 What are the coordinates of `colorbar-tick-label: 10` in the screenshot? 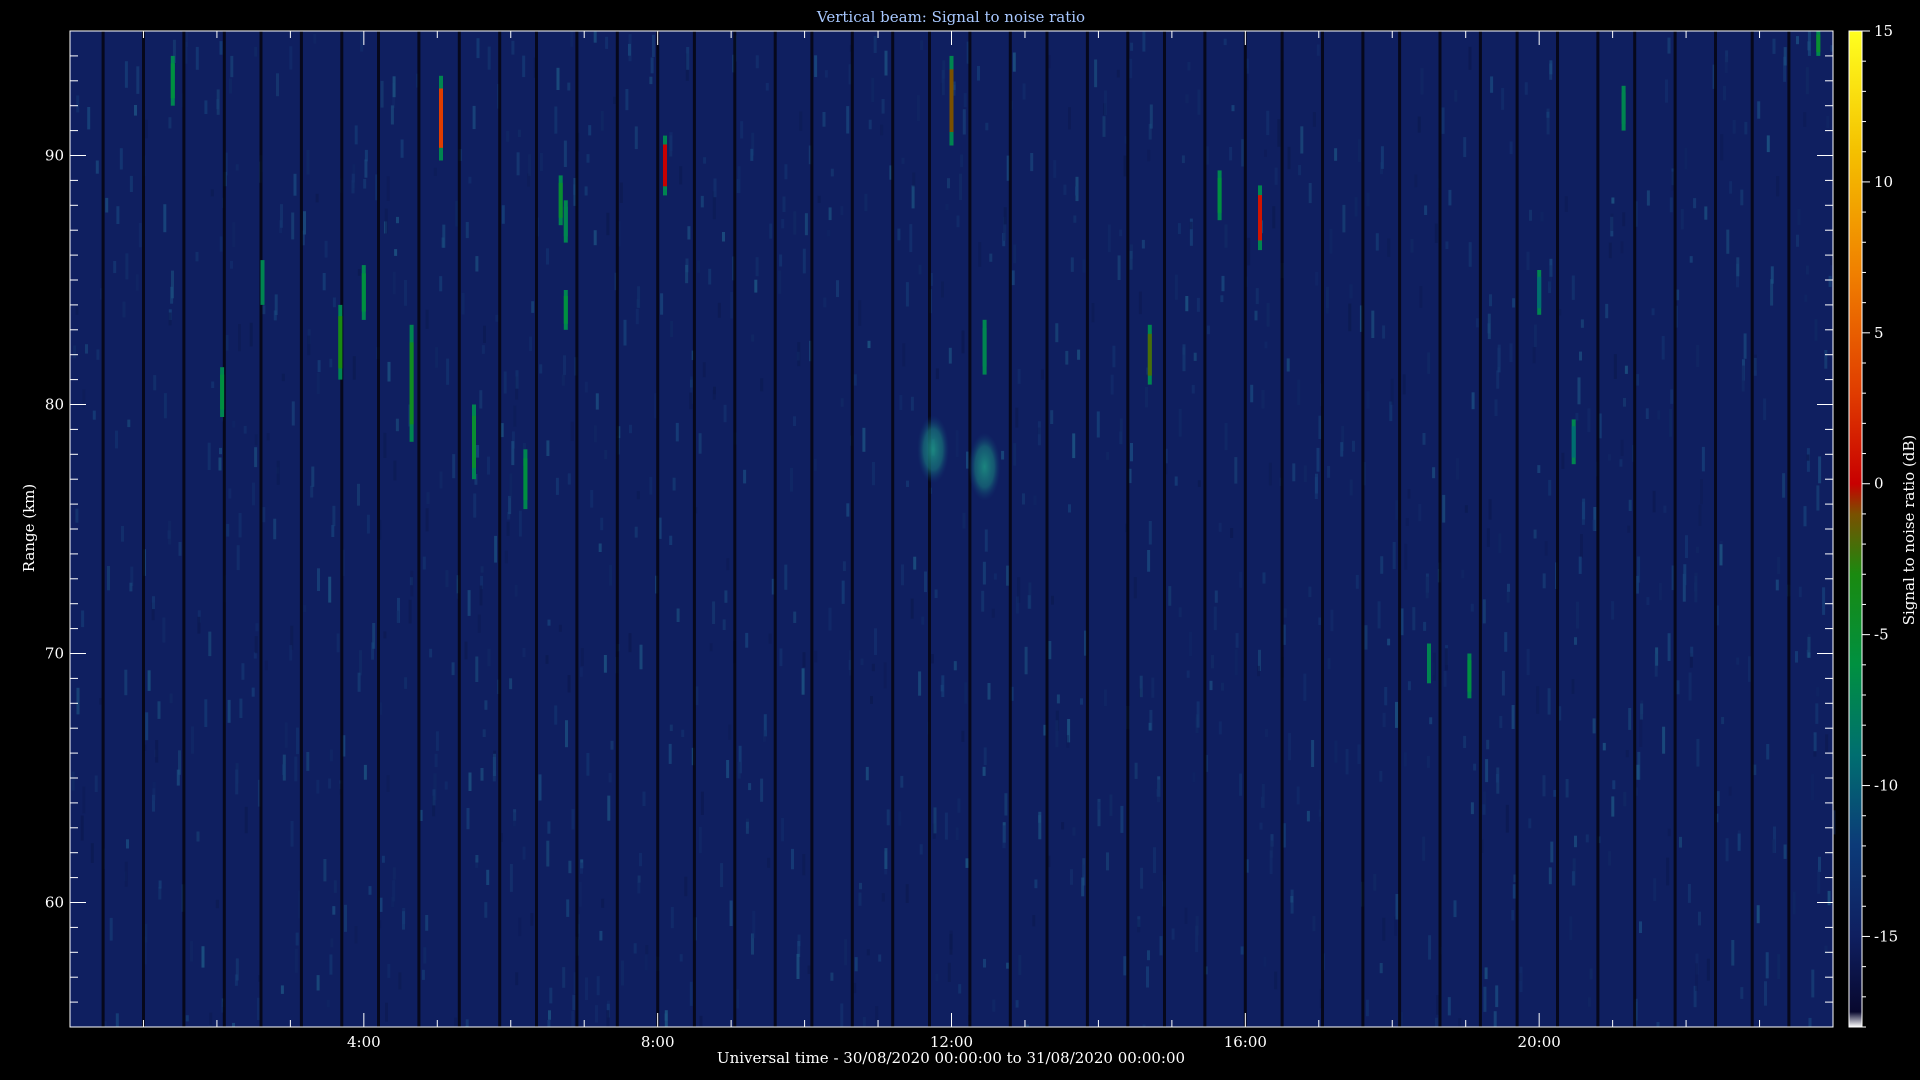 It's located at (1883, 182).